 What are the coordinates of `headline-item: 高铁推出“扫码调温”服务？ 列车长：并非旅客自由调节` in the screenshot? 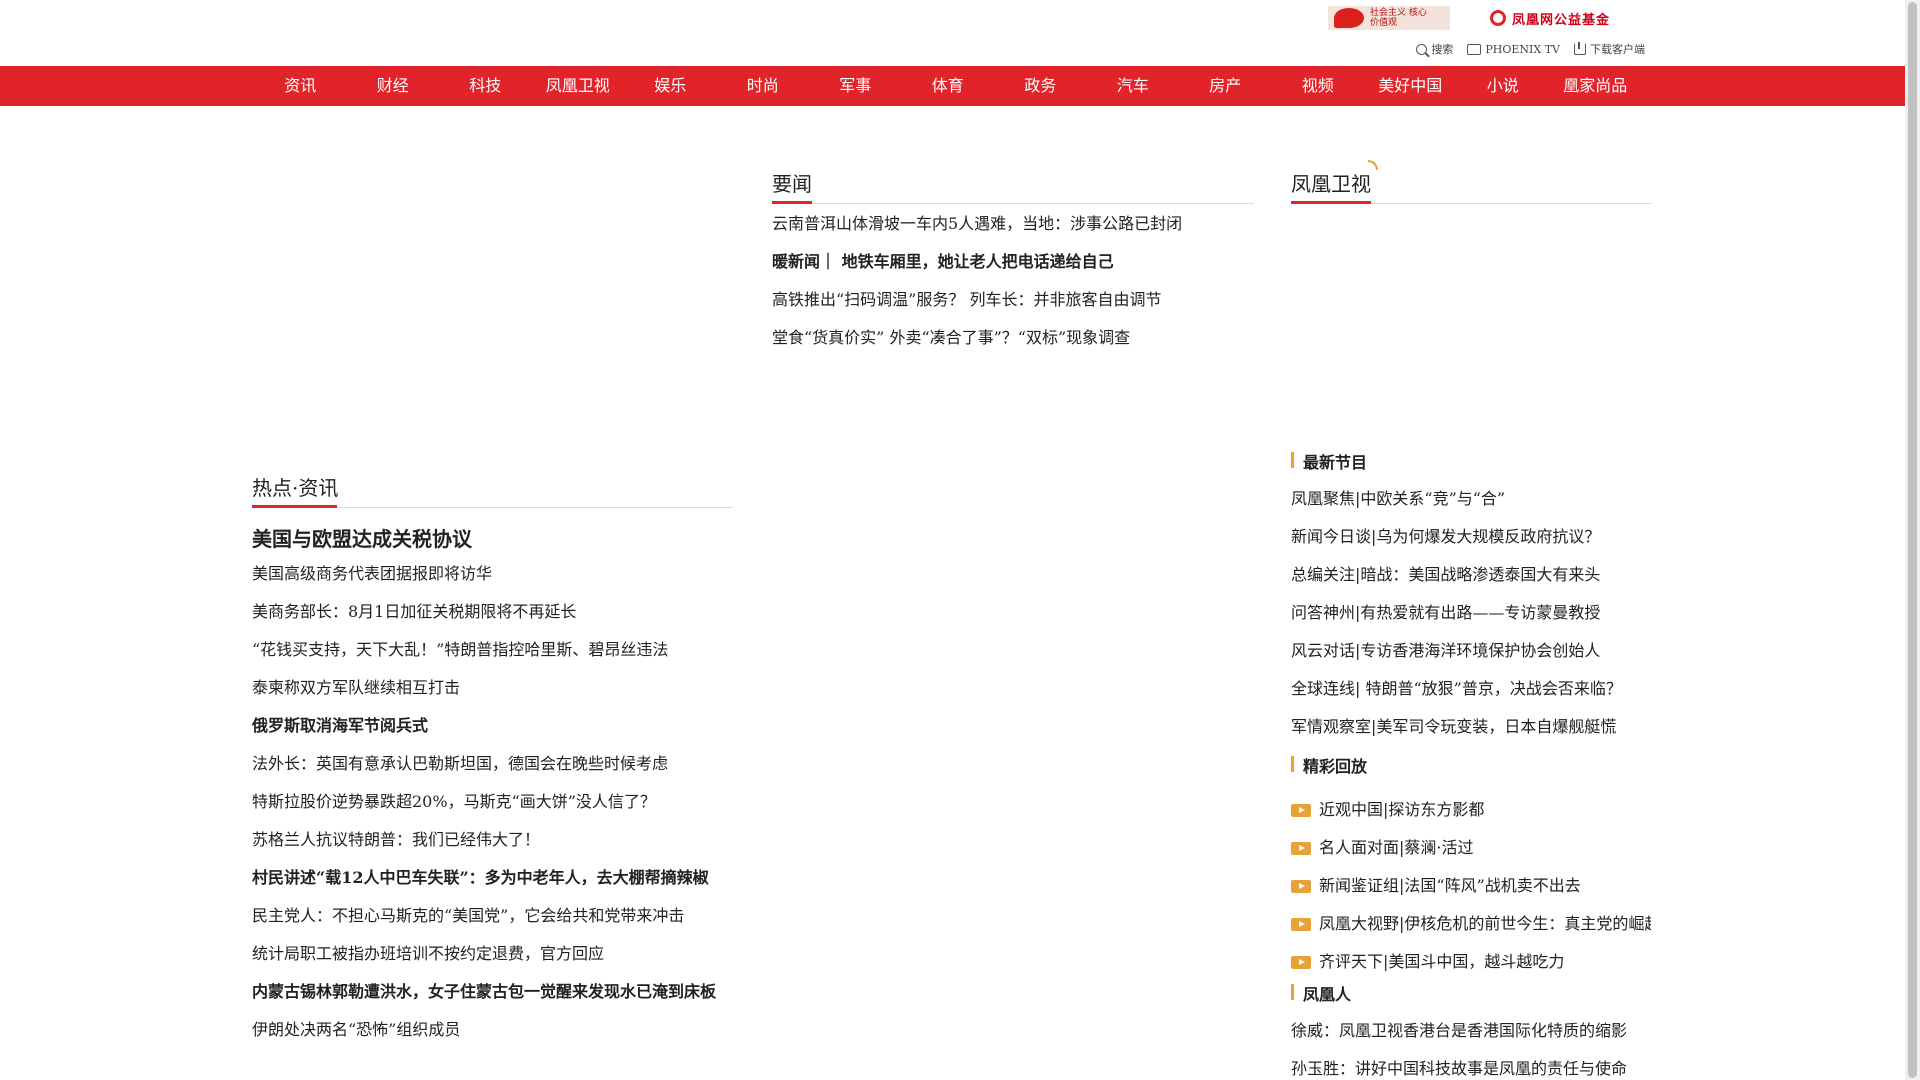 It's located at (1013, 307).